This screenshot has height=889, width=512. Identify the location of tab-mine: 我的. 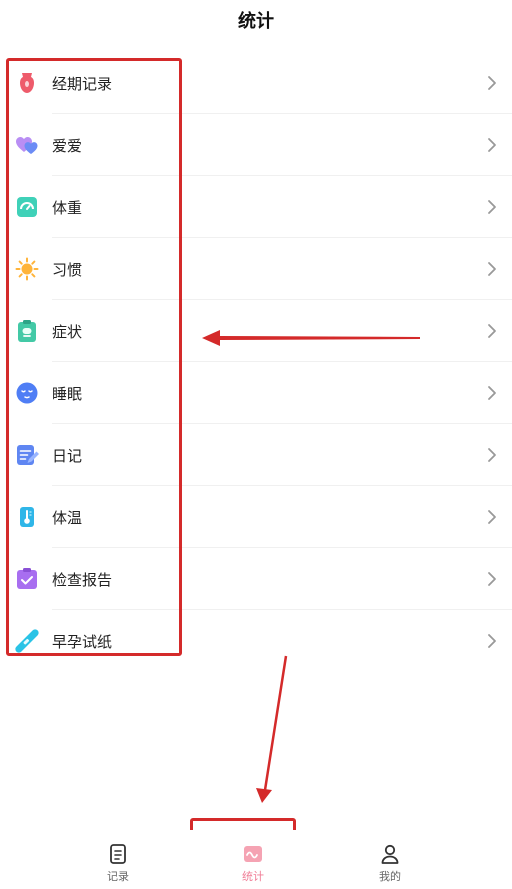
(390, 859).